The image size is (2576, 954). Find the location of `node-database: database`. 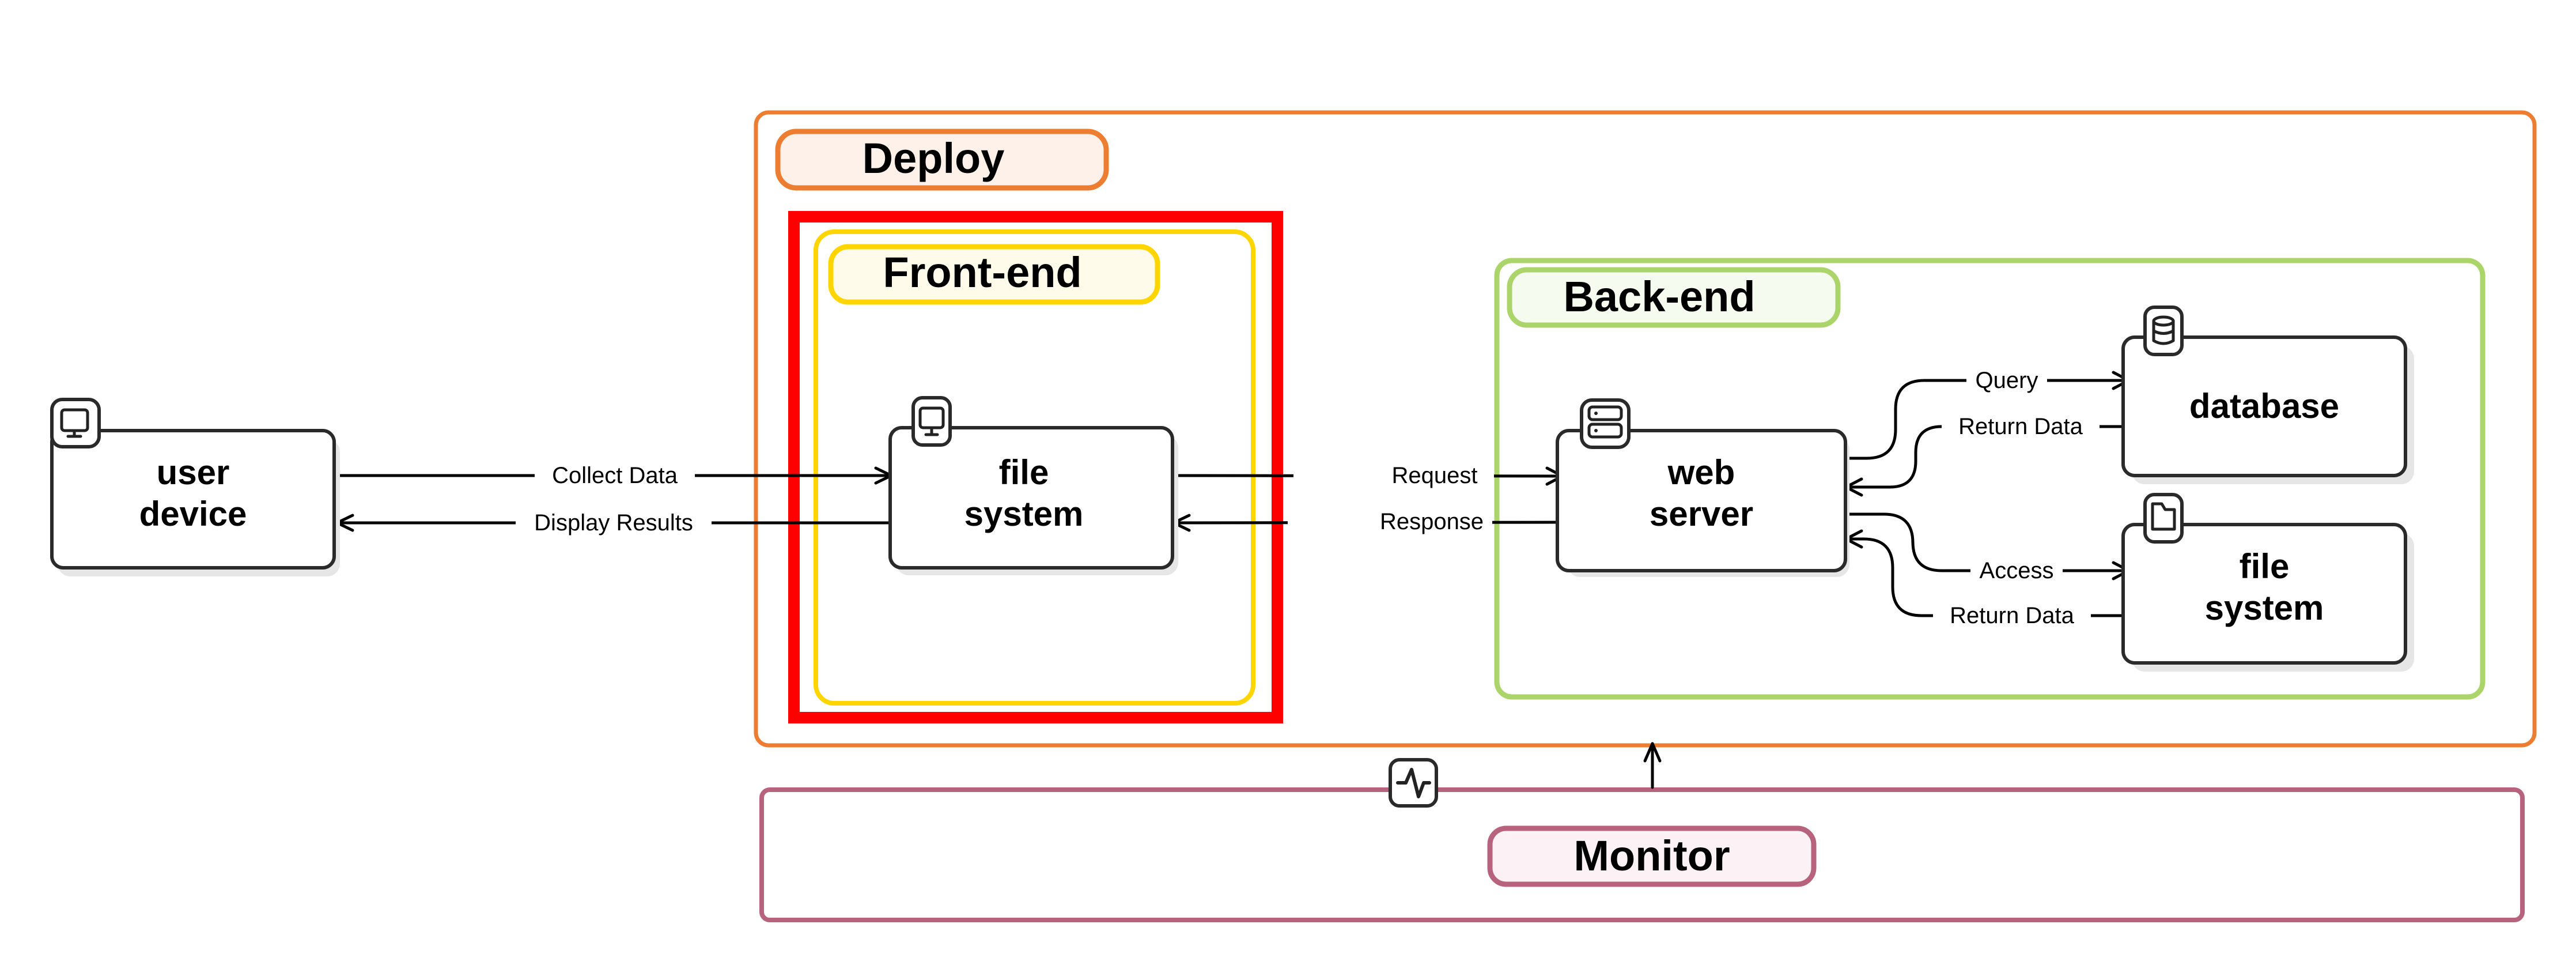

node-database: database is located at coordinates (2267, 395).